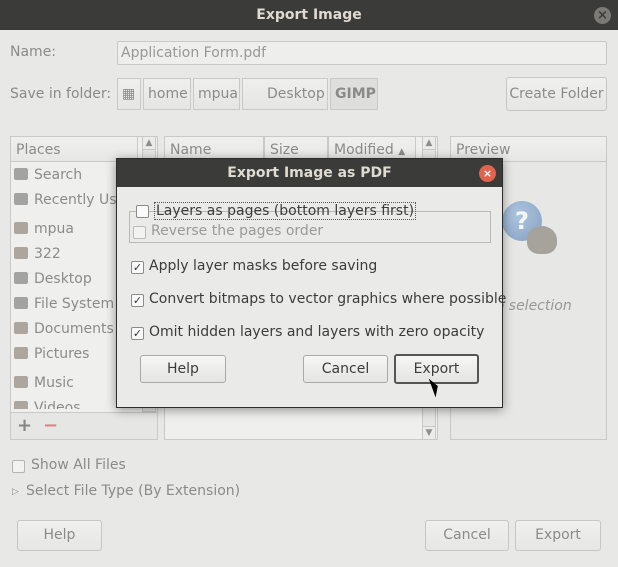 The image size is (618, 567). What do you see at coordinates (139, 232) in the screenshot?
I see `reverse-order-checkbox` at bounding box center [139, 232].